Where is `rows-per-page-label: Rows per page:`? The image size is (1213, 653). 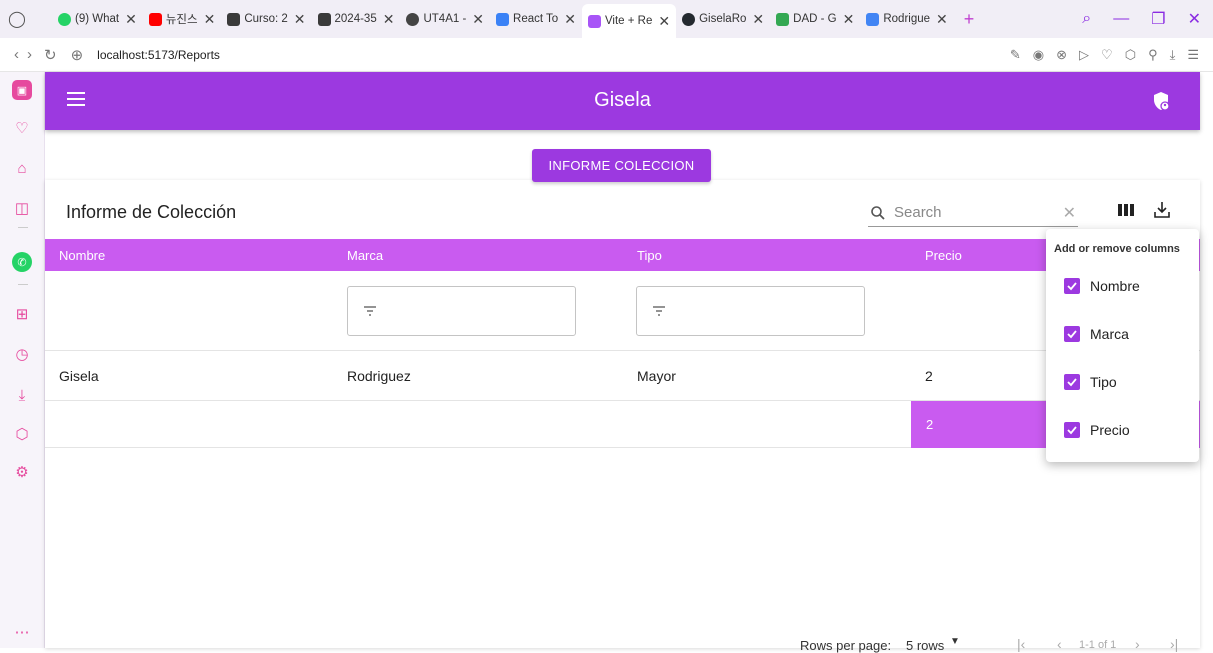 rows-per-page-label: Rows per page: is located at coordinates (846, 645).